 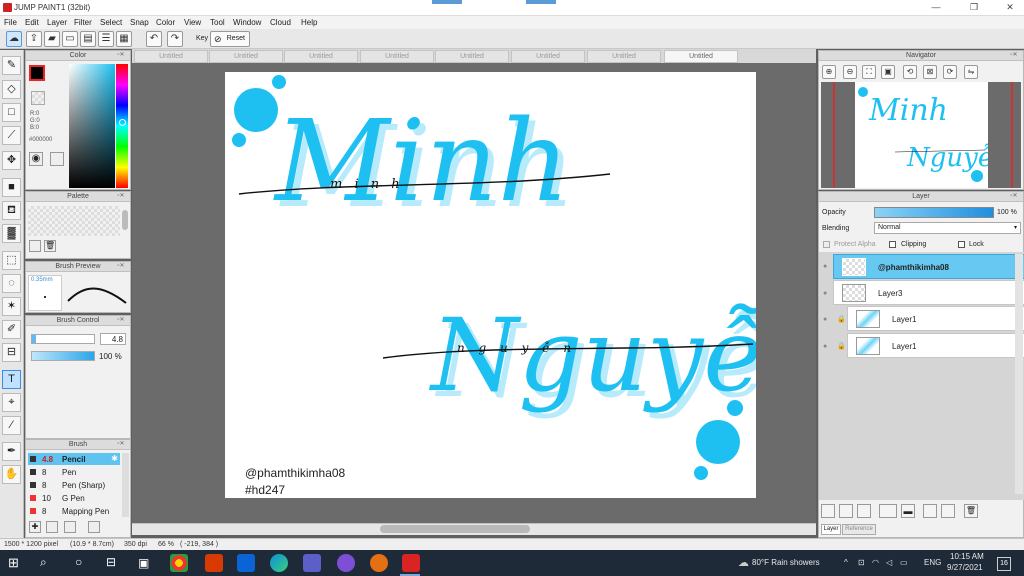 What do you see at coordinates (948, 511) in the screenshot?
I see `merge-layer-button` at bounding box center [948, 511].